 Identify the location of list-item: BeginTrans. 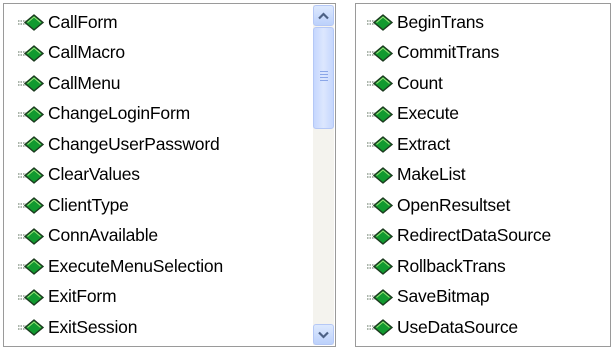
(483, 22).